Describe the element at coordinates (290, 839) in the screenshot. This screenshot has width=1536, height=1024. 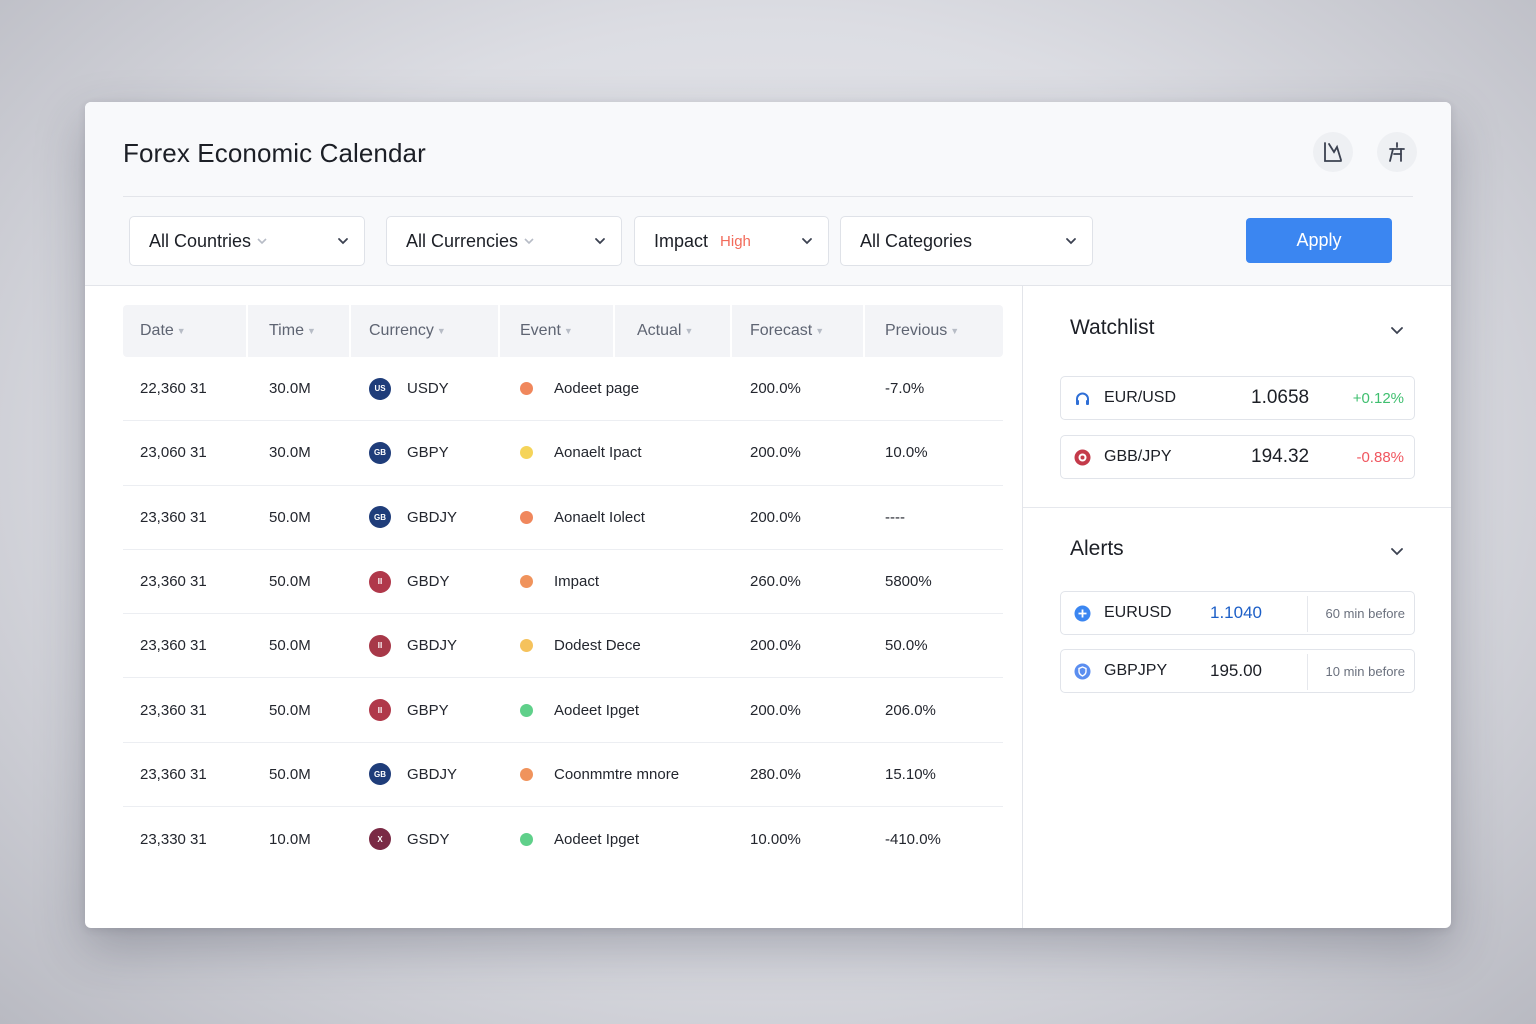
I see `cell-time-text: 10.0M` at that location.